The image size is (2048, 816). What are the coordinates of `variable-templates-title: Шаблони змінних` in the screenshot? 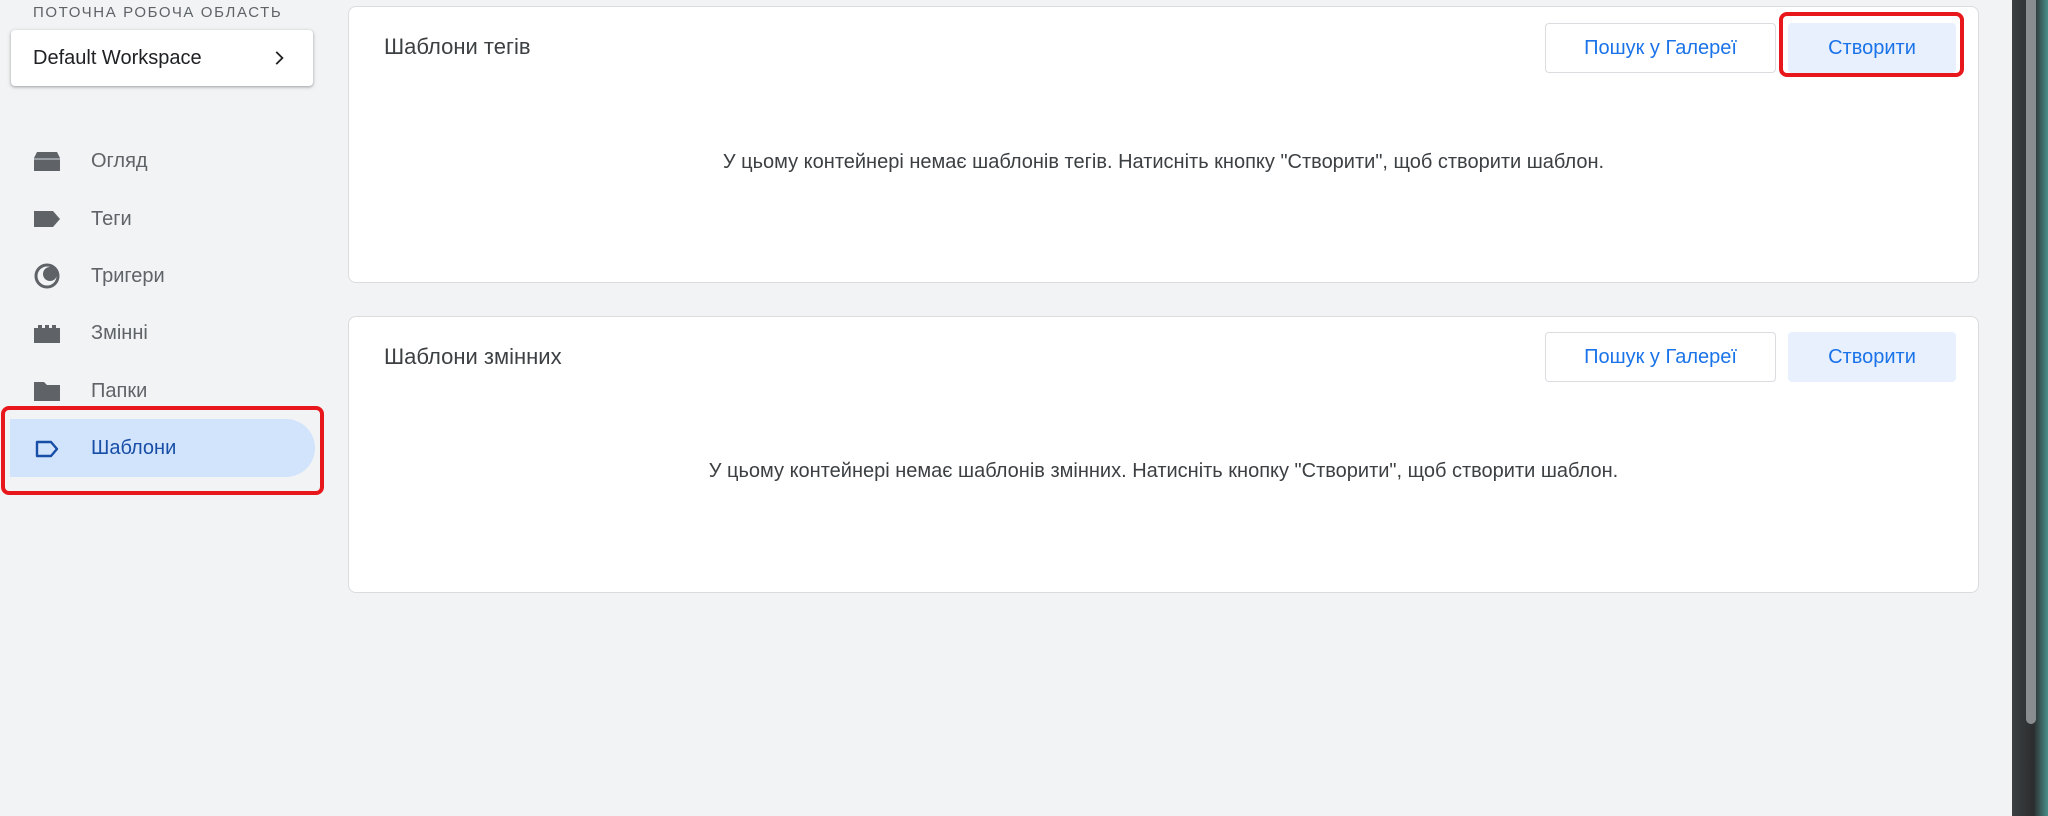 It's located at (473, 356).